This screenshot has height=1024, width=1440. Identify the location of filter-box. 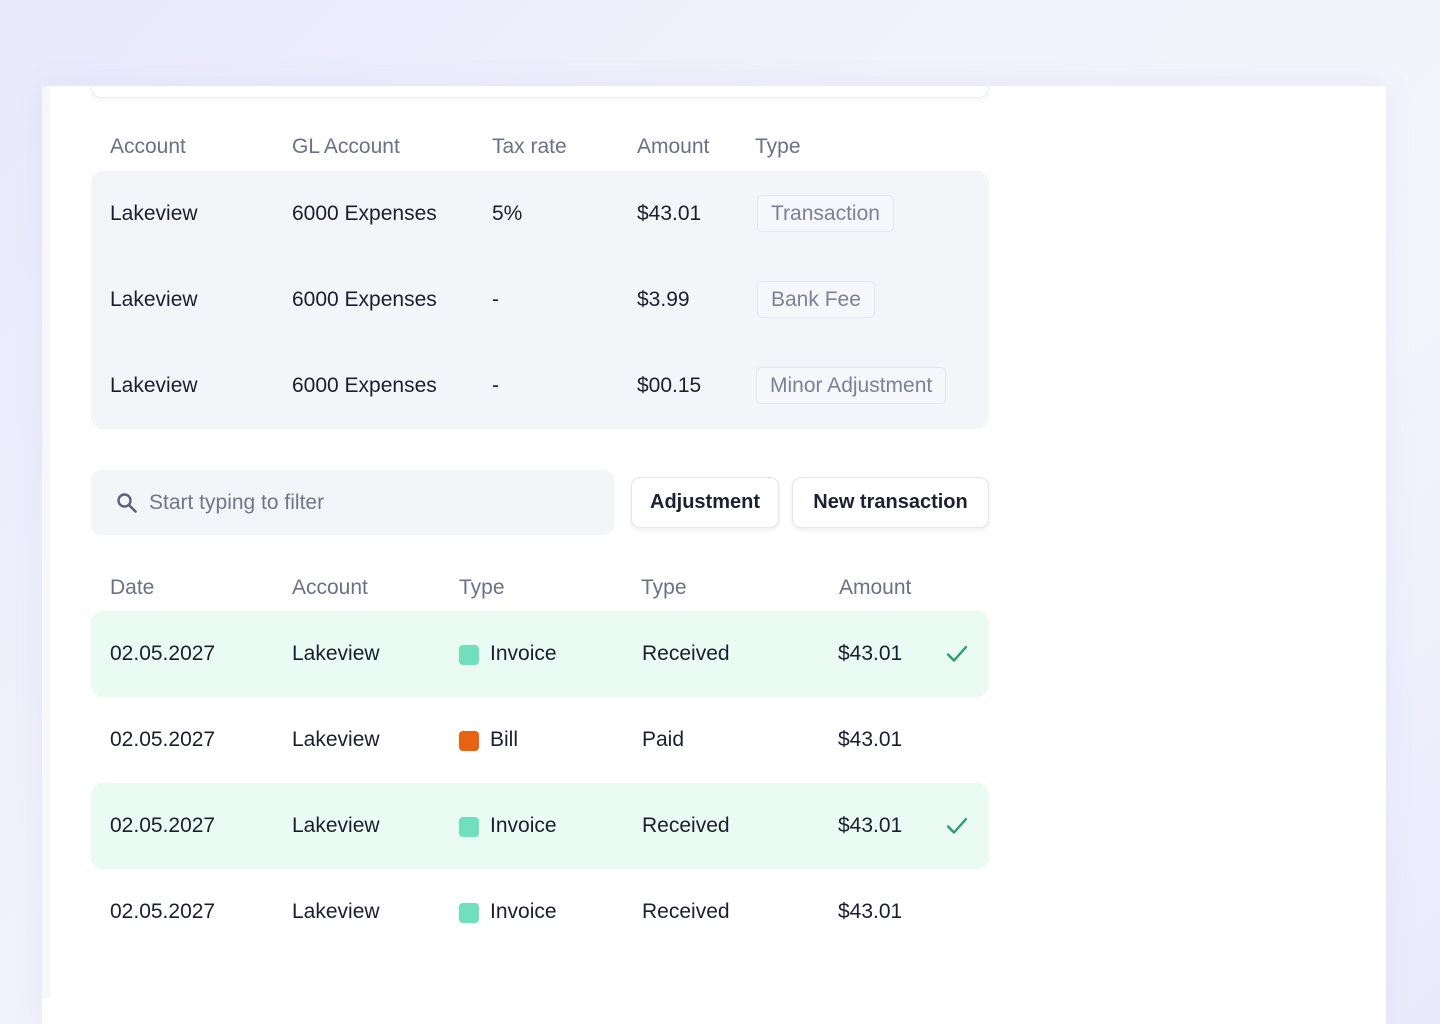
(352, 502).